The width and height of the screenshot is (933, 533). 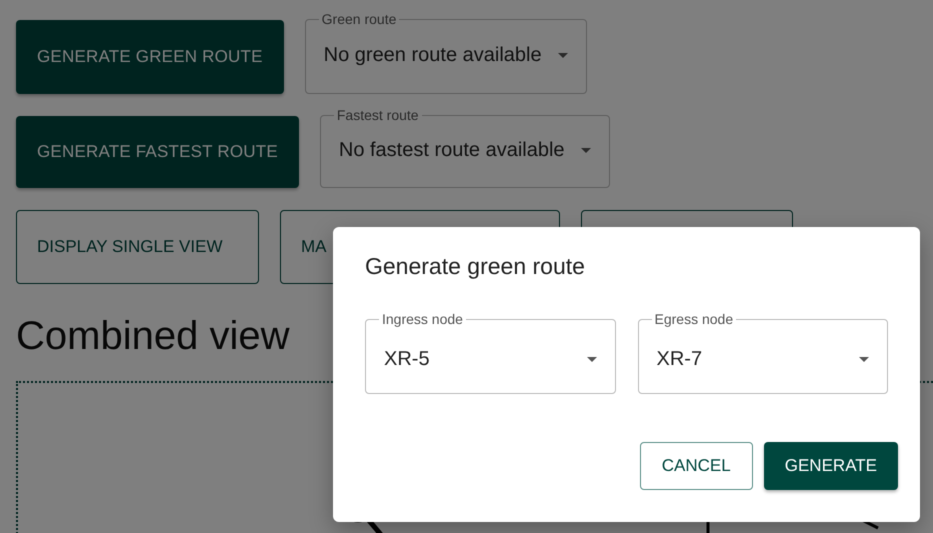 What do you see at coordinates (680, 359) in the screenshot?
I see `field-value: XR-7` at bounding box center [680, 359].